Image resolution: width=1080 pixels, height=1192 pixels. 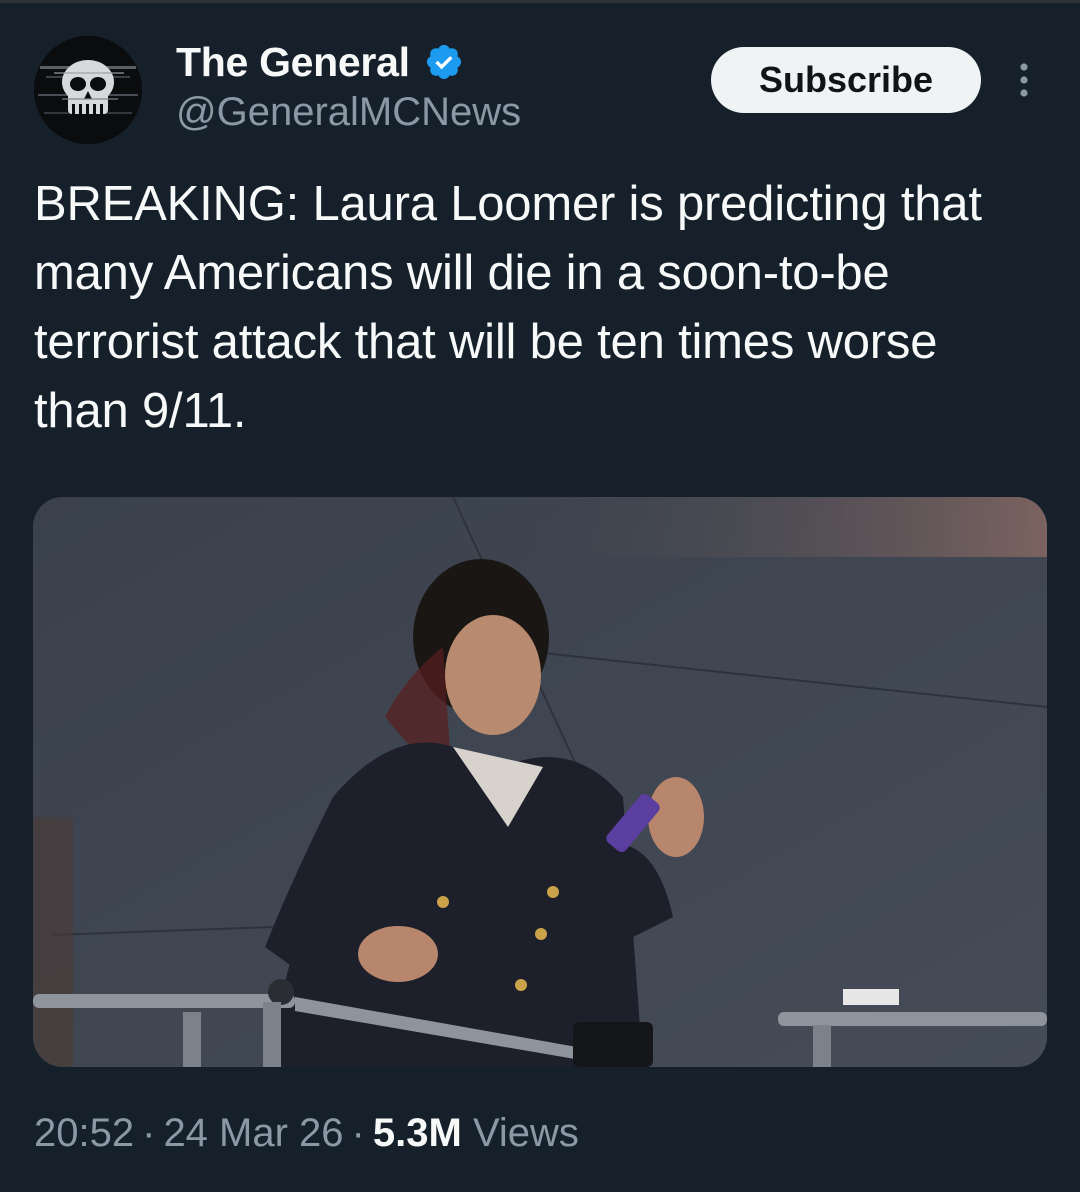 I want to click on display-name: The General, so click(x=293, y=62).